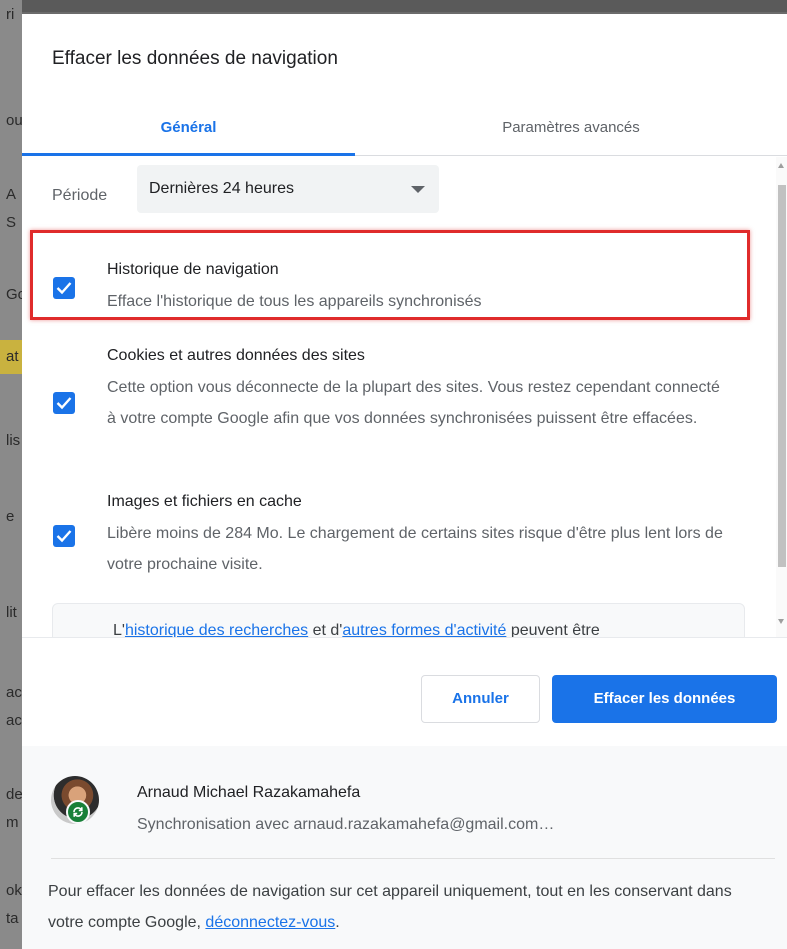  I want to click on scroll-up-arrow-icon, so click(781, 165).